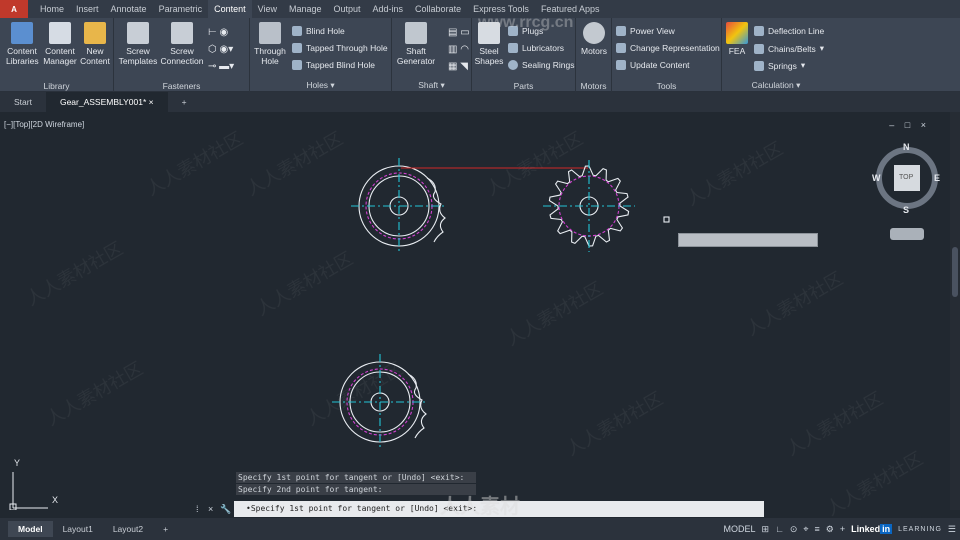 Image resolution: width=960 pixels, height=540 pixels. I want to click on ribbon-tab-featured-apps: Featured Apps, so click(570, 9).